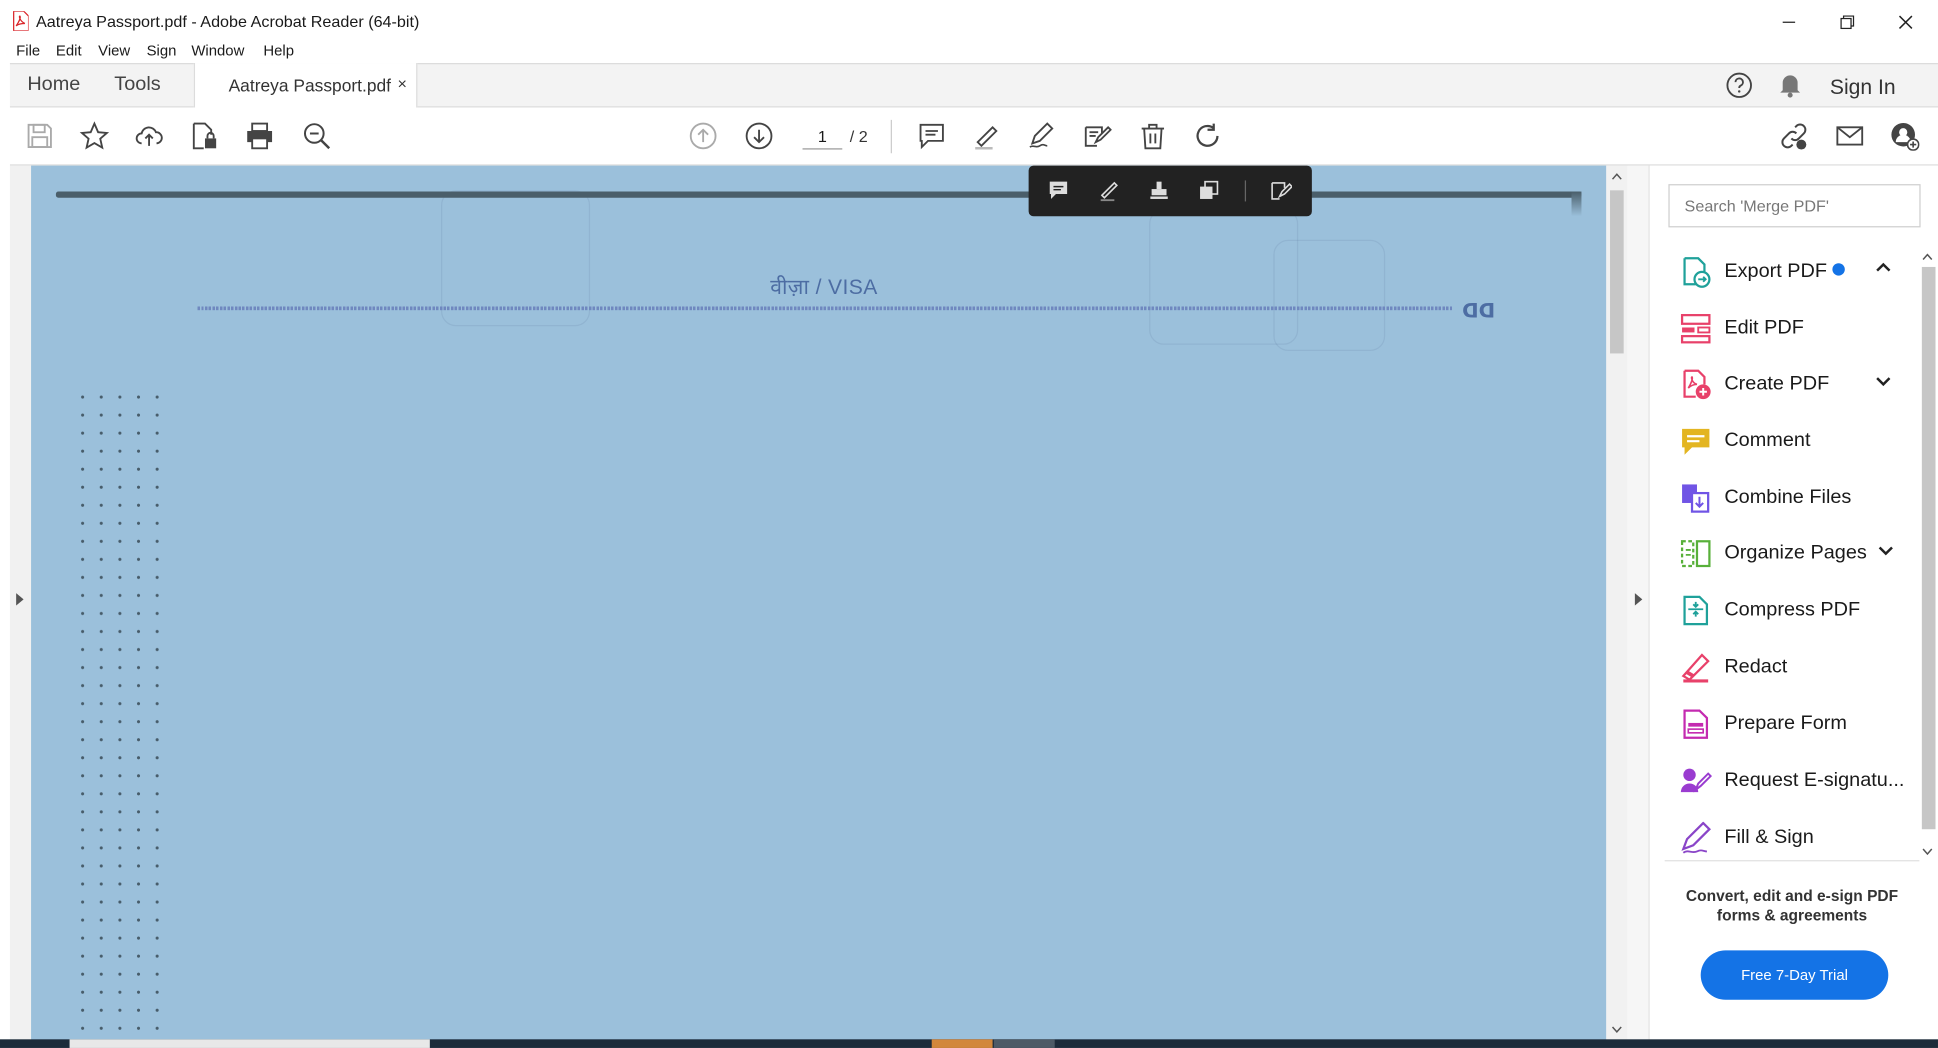  Describe the element at coordinates (1905, 136) in the screenshot. I see `add-user-icon` at that location.